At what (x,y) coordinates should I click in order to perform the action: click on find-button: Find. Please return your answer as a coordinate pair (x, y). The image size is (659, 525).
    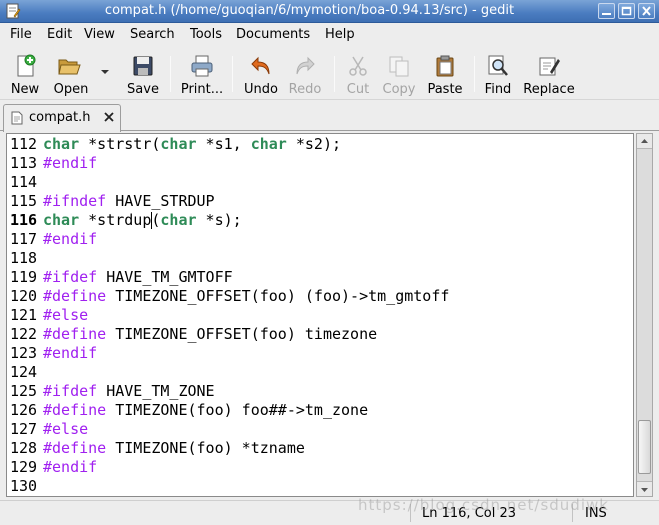
    Looking at the image, I should click on (498, 75).